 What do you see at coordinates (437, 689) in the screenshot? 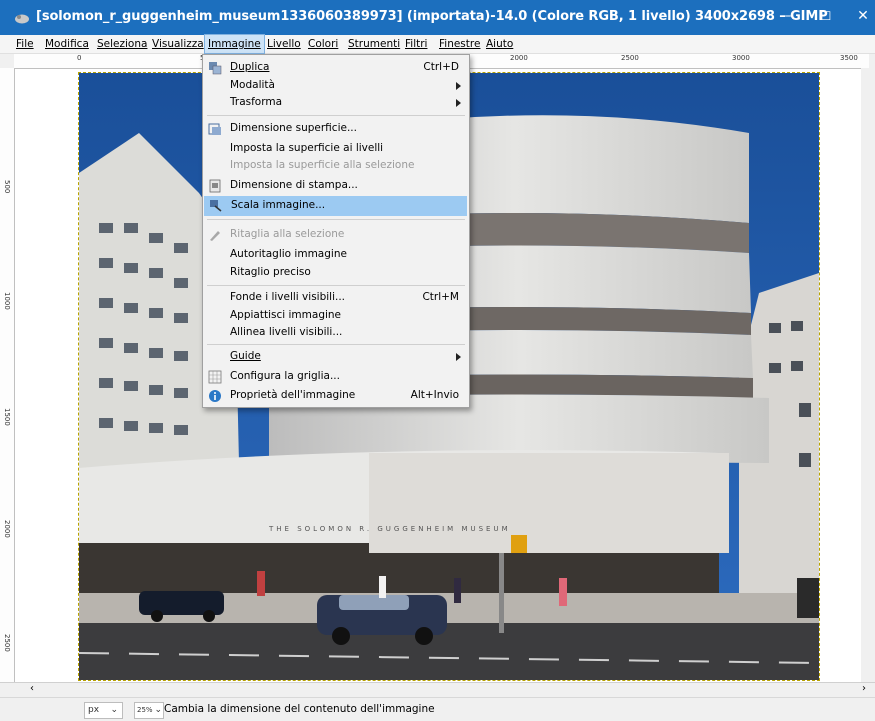
I see `horizontal-scrollbar: ‹ ›` at bounding box center [437, 689].